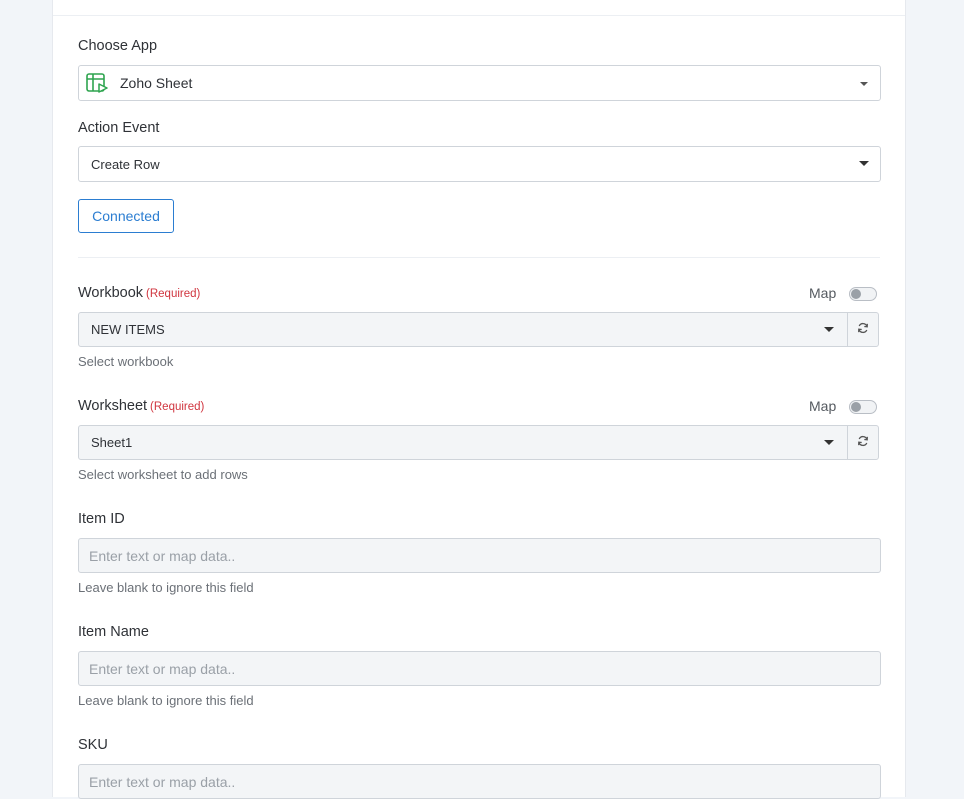 The height and width of the screenshot is (799, 964). I want to click on worksheet-label-text: Worksheet, so click(113, 406).